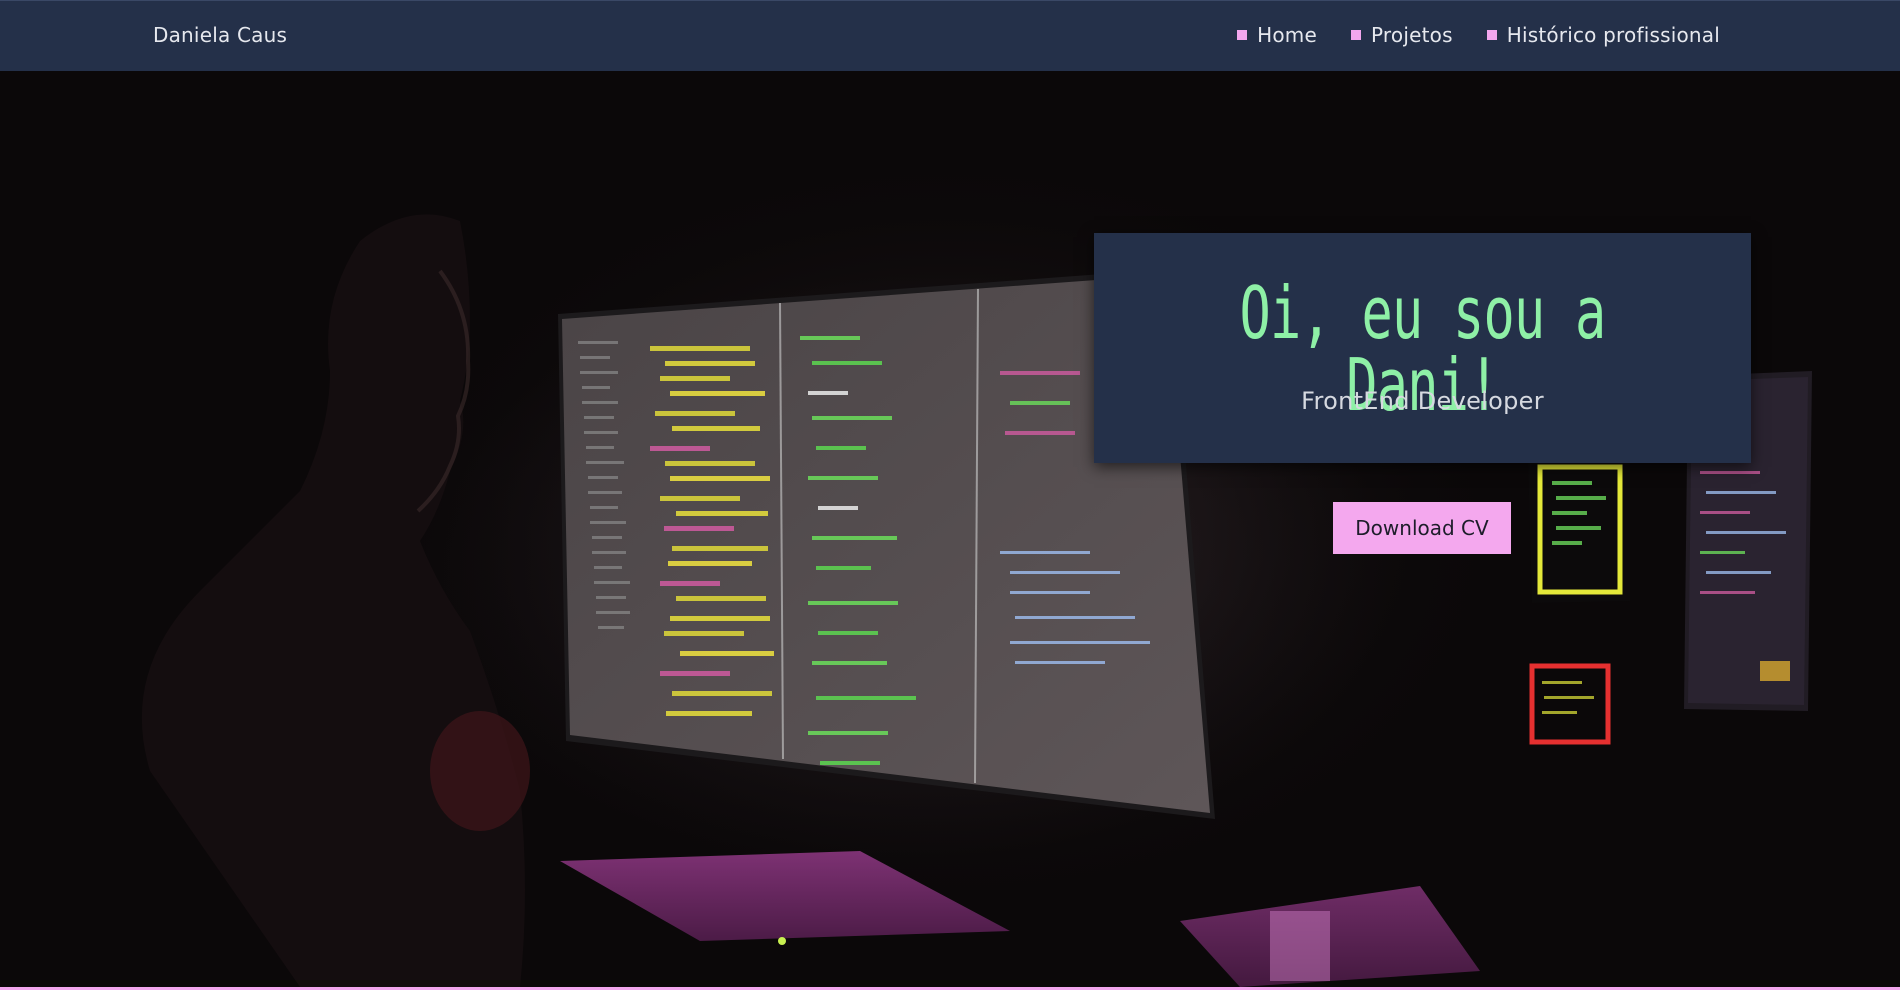 The width and height of the screenshot is (1900, 990). I want to click on nav-link-projetos: Projetos, so click(1402, 35).